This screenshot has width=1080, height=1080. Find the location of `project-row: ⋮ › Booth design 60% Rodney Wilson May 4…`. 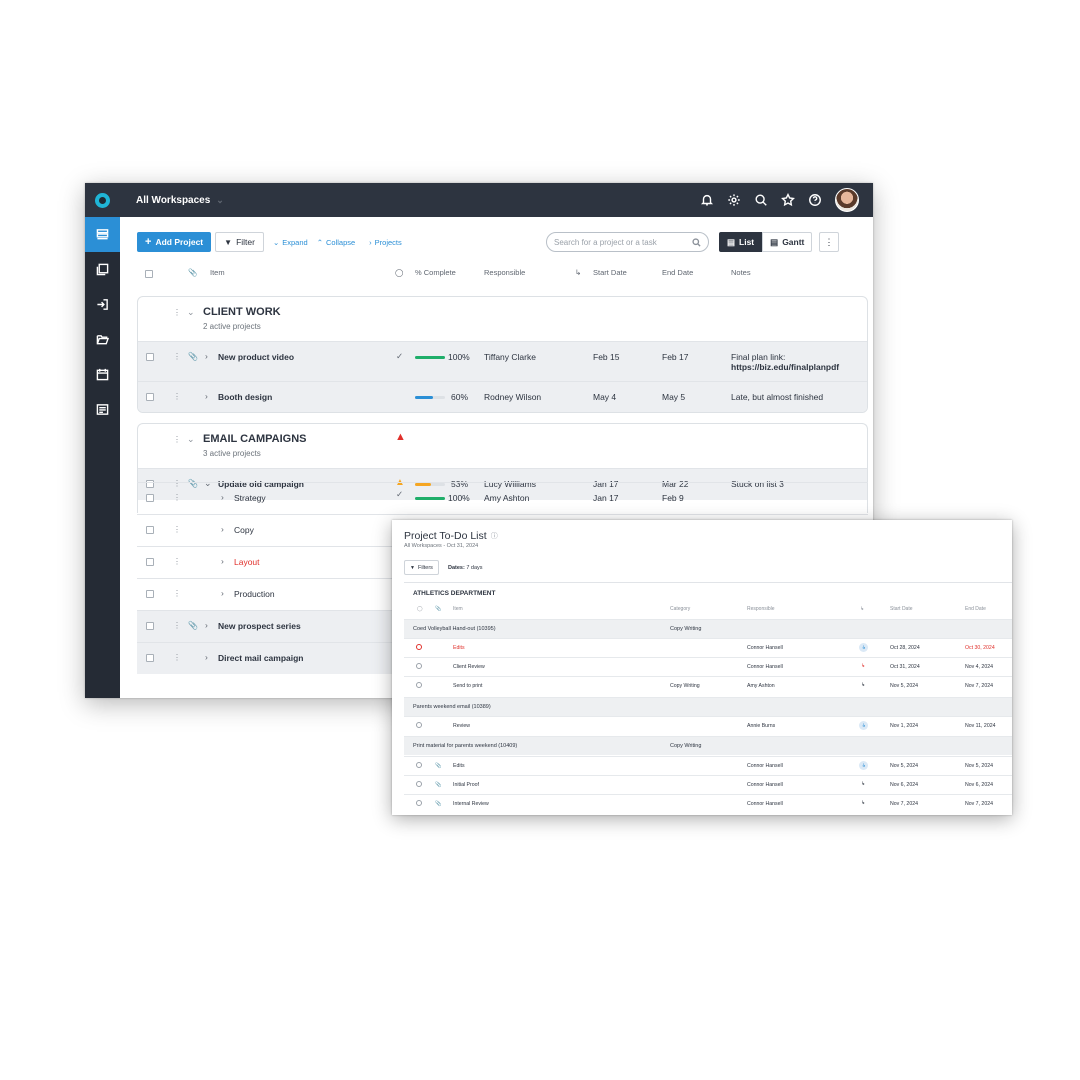

project-row: ⋮ › Booth design 60% Rodney Wilson May 4… is located at coordinates (502, 396).